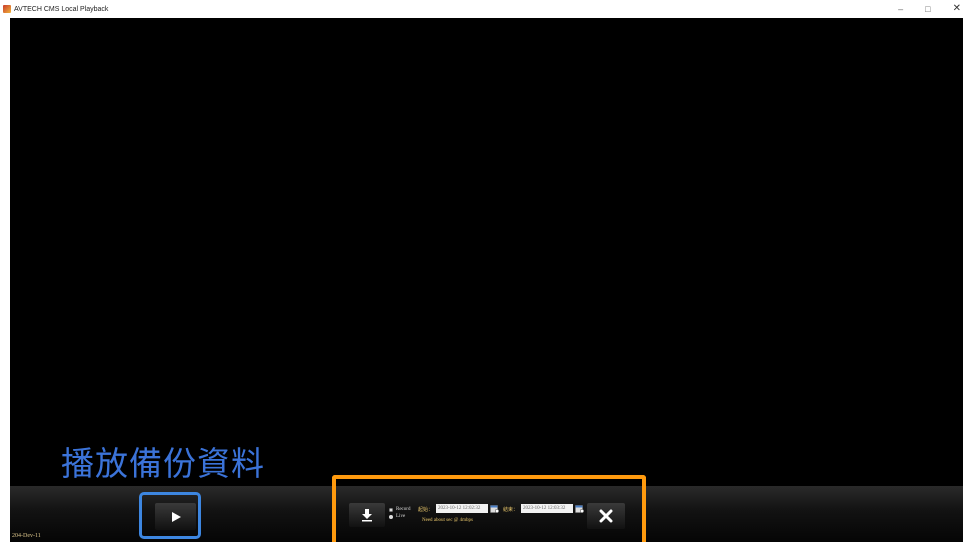 The width and height of the screenshot is (973, 542). I want to click on close-x-icon, so click(606, 516).